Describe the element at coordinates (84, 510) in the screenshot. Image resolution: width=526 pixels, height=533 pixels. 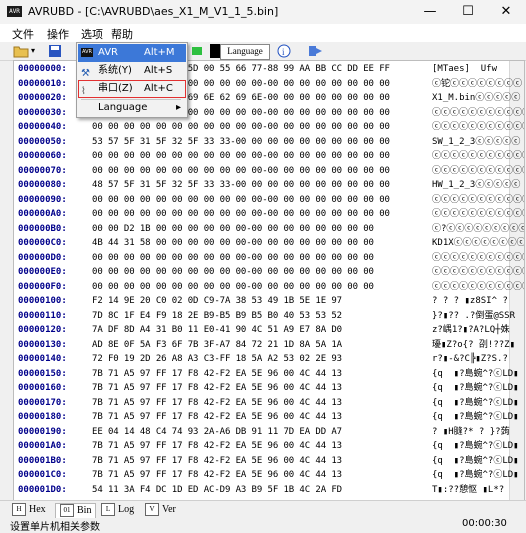
I see `tab-label: Bin` at that location.